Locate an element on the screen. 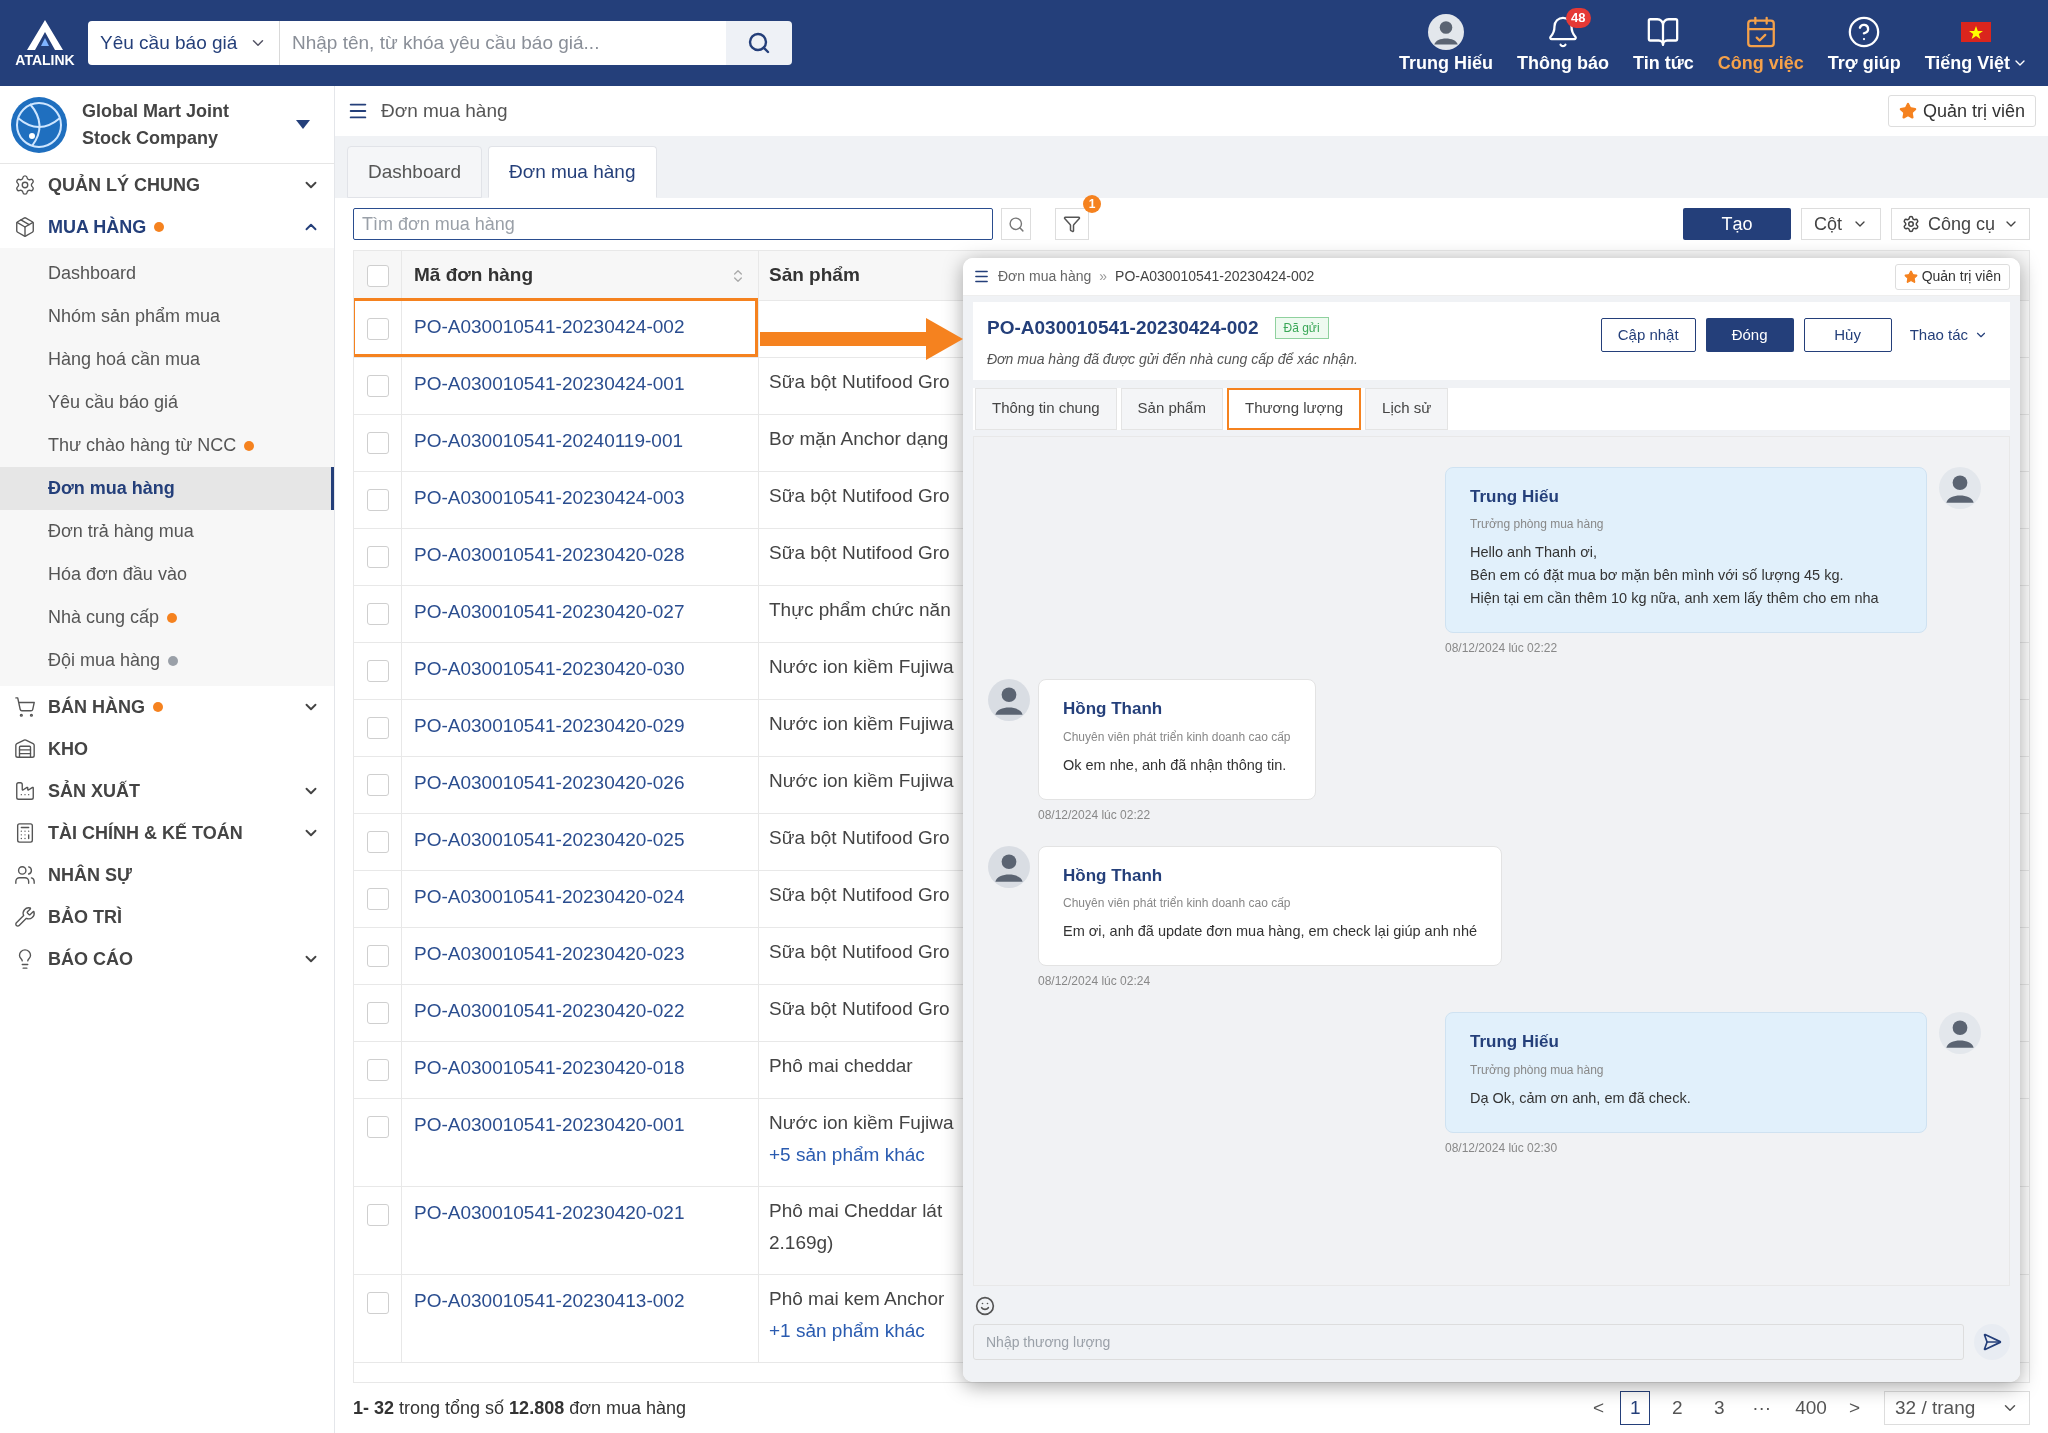 This screenshot has width=2048, height=1433. order-code-link: PO-A030010541-20230420-018 is located at coordinates (549, 1068).